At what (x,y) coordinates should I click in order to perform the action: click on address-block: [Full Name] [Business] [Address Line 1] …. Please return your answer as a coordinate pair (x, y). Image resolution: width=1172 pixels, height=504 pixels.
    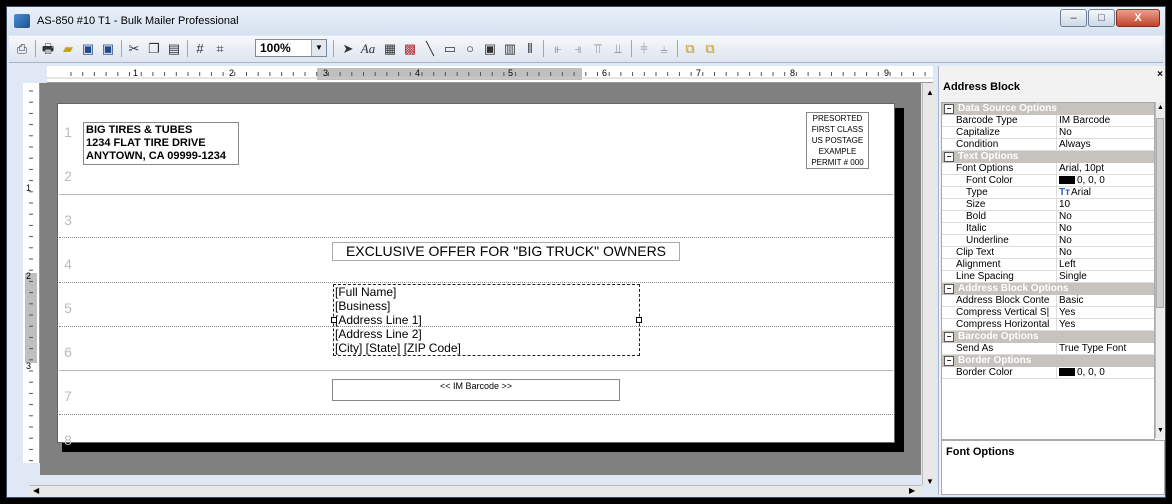
    Looking at the image, I should click on (486, 320).